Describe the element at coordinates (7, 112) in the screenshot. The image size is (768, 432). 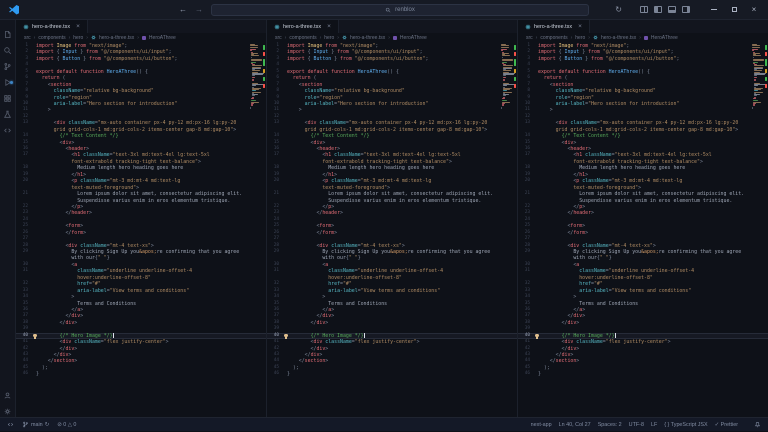
I see `testing-icon` at that location.